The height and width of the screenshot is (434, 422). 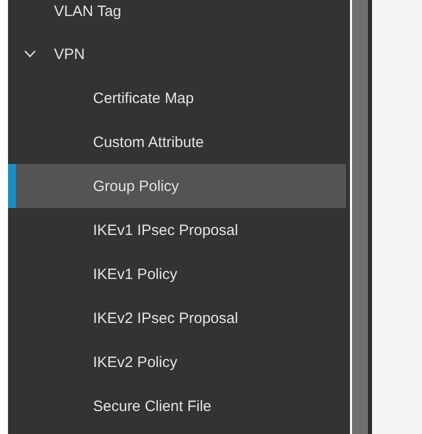 What do you see at coordinates (177, 16) in the screenshot?
I see `nav-item: VLAN Tag` at bounding box center [177, 16].